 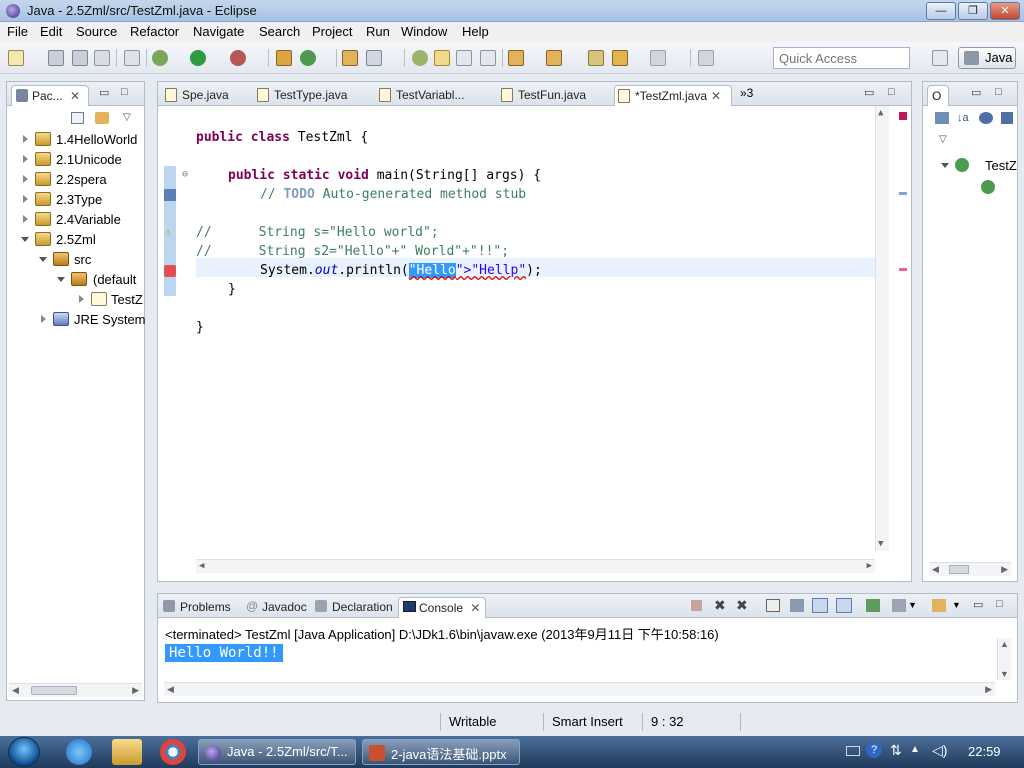 I want to click on tab-testfun-java: TestFun.java, so click(x=553, y=95).